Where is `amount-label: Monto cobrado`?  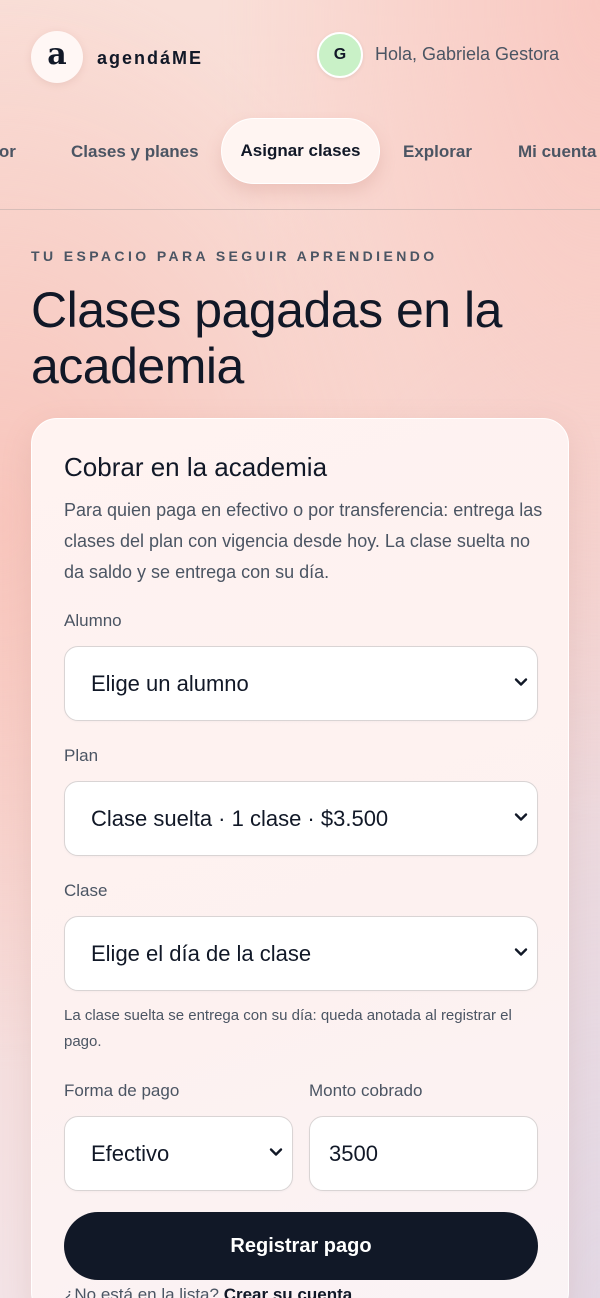 amount-label: Monto cobrado is located at coordinates (366, 1090).